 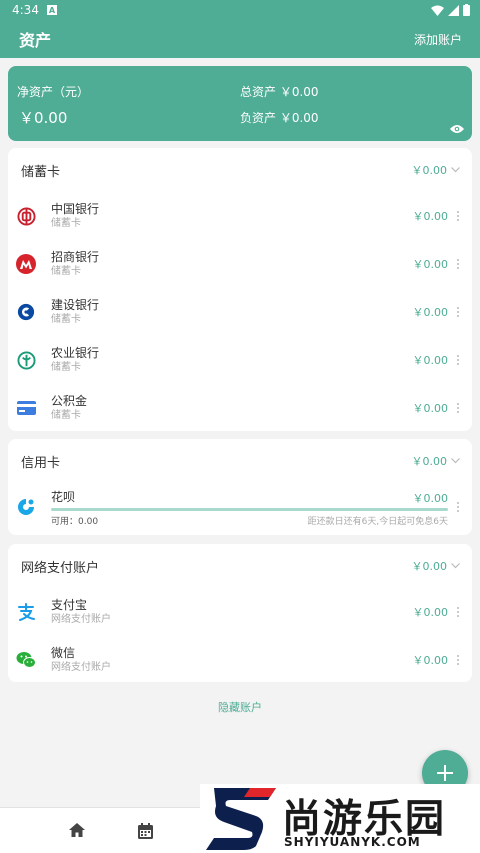 I want to click on section-header: 信用卡 ￥0.00, so click(x=240, y=461).